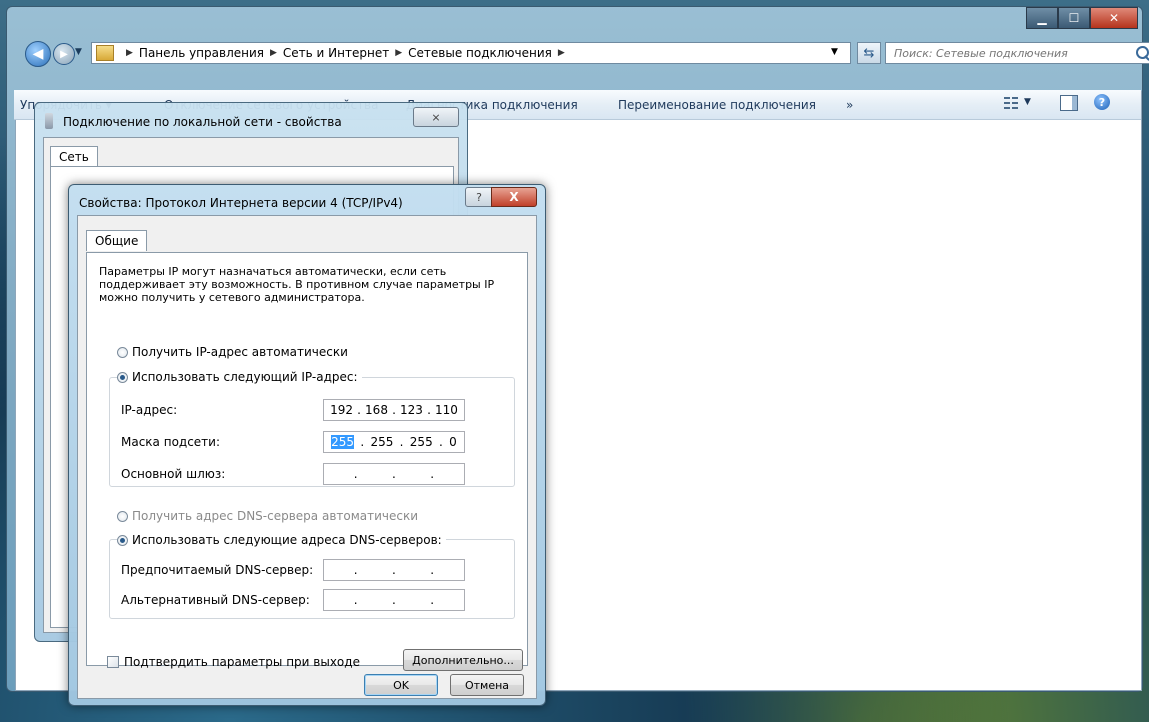  Describe the element at coordinates (74, 156) in the screenshot. I see `tab-network: Сеть` at that location.